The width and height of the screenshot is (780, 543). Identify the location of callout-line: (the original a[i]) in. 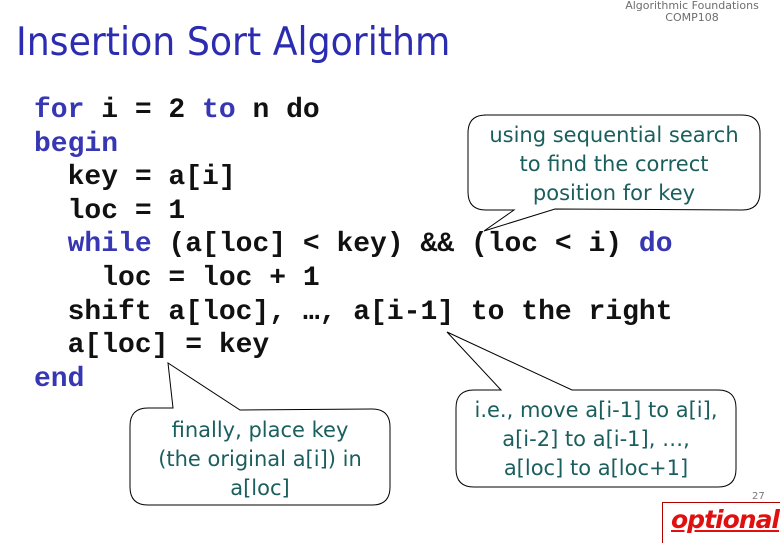
(260, 459).